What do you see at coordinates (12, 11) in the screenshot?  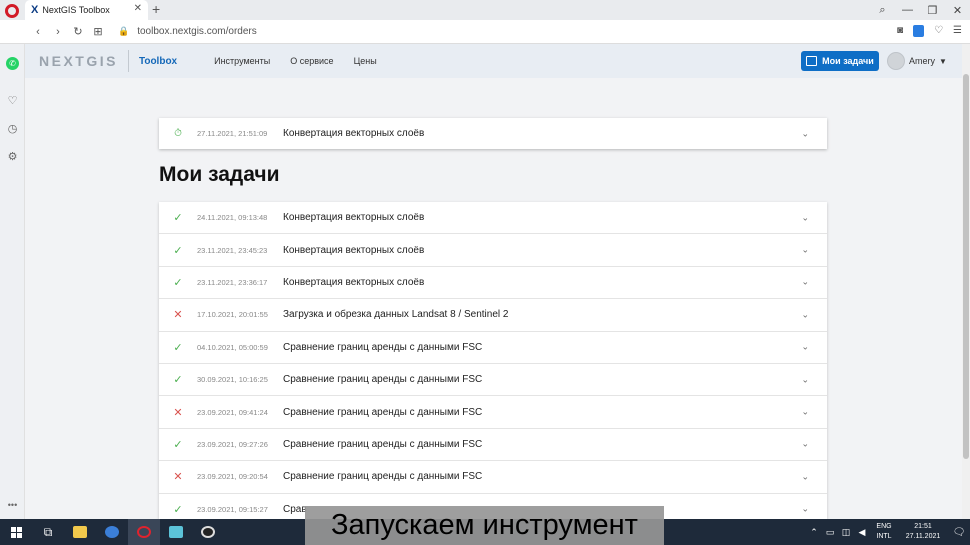 I see `opera-logo-icon` at bounding box center [12, 11].